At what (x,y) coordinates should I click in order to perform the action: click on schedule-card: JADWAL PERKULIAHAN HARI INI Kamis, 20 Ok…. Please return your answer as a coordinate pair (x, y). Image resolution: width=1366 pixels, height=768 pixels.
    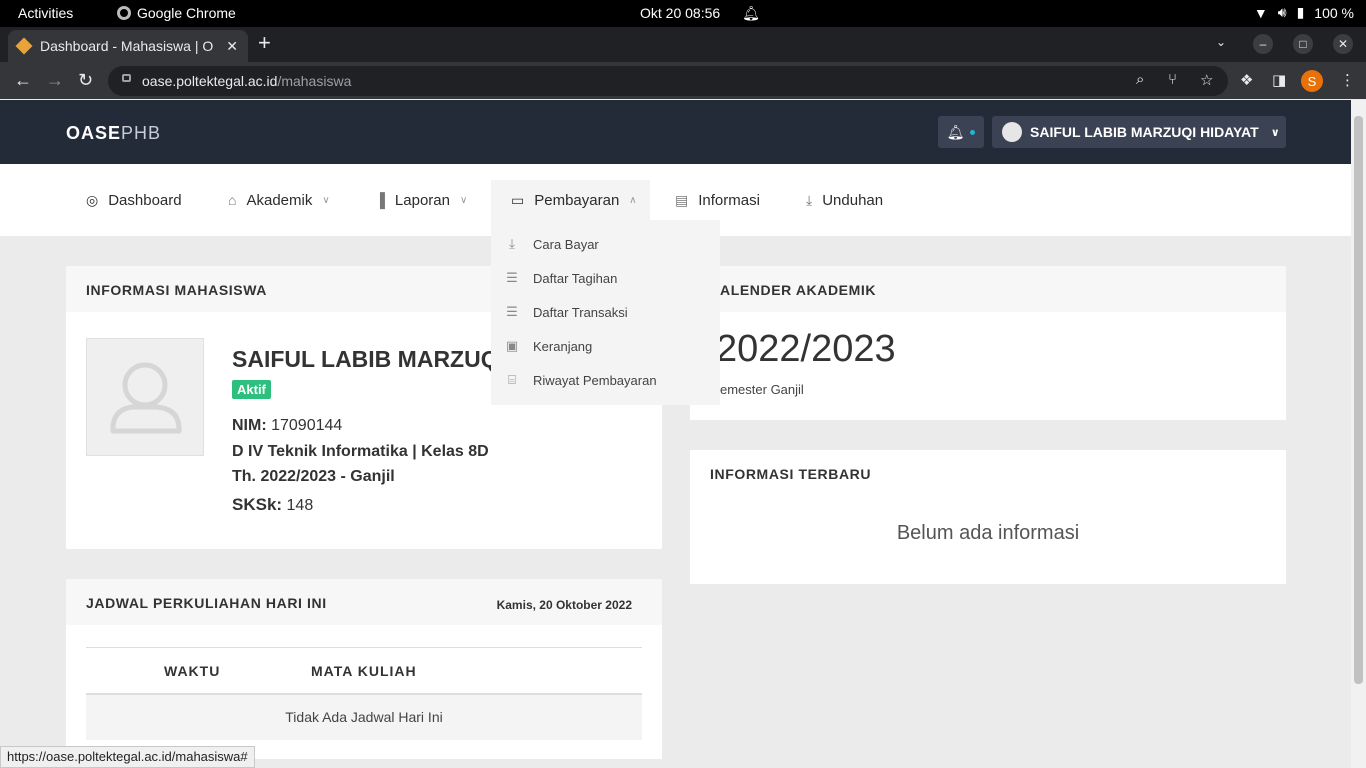
    Looking at the image, I should click on (364, 669).